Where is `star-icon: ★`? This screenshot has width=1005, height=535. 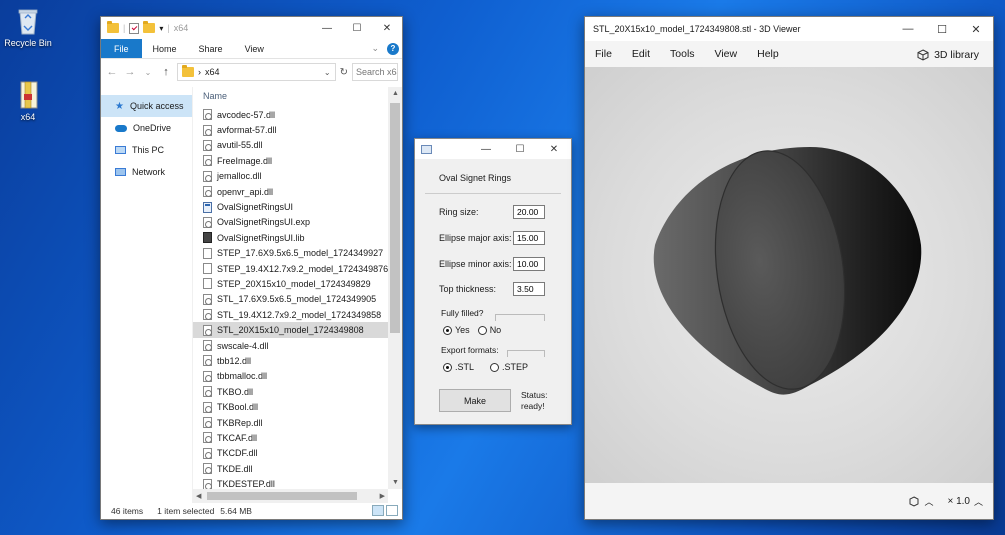 star-icon: ★ is located at coordinates (119, 106).